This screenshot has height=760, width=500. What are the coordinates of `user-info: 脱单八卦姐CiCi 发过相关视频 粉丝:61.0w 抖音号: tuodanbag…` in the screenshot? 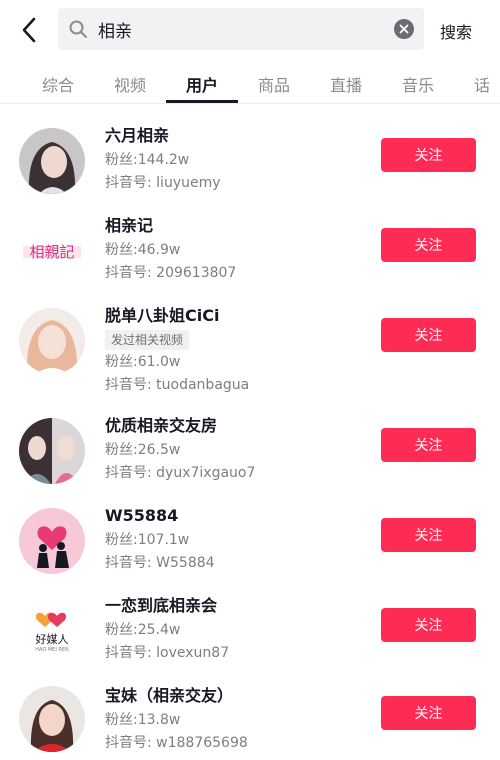 It's located at (177, 350).